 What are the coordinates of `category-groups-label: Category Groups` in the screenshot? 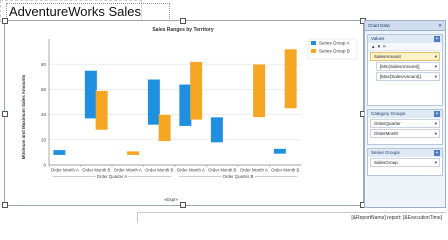 It's located at (388, 113).